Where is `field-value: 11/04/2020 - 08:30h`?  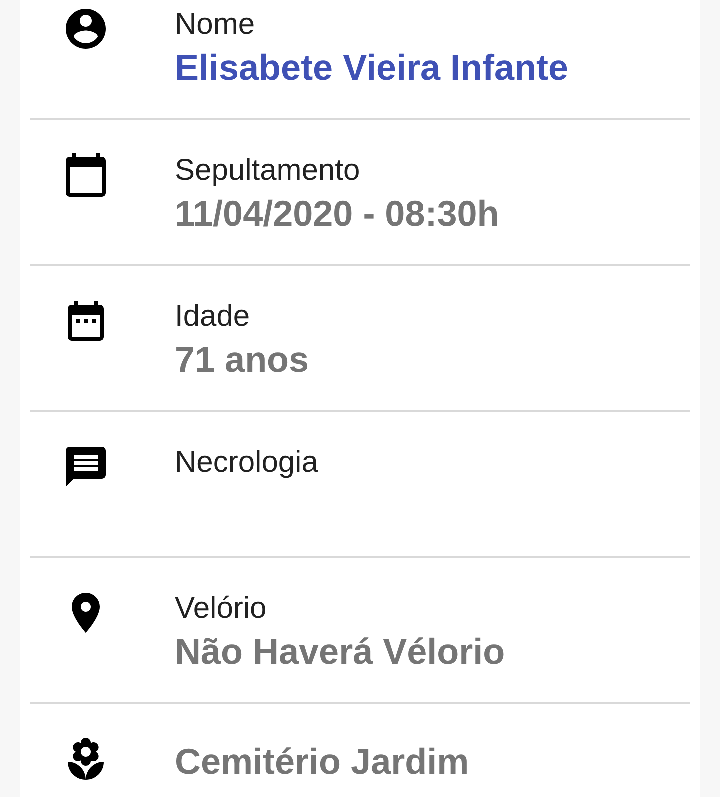 field-value: 11/04/2020 - 08:30h is located at coordinates (337, 214).